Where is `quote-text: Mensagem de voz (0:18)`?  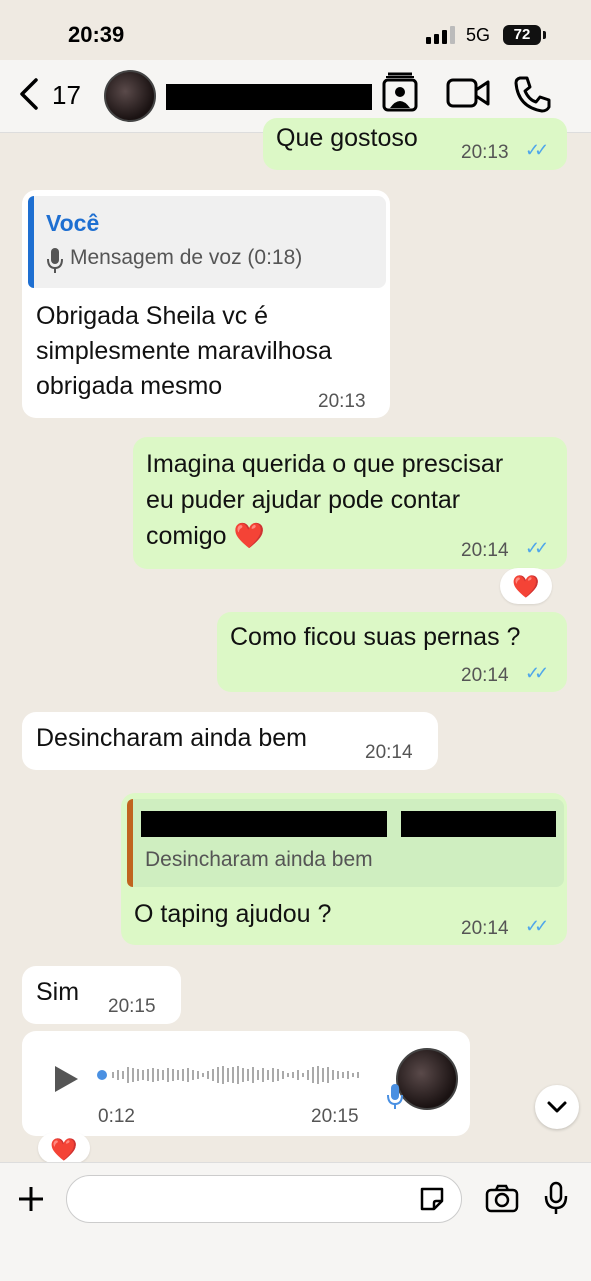 quote-text: Mensagem de voz (0:18) is located at coordinates (186, 257).